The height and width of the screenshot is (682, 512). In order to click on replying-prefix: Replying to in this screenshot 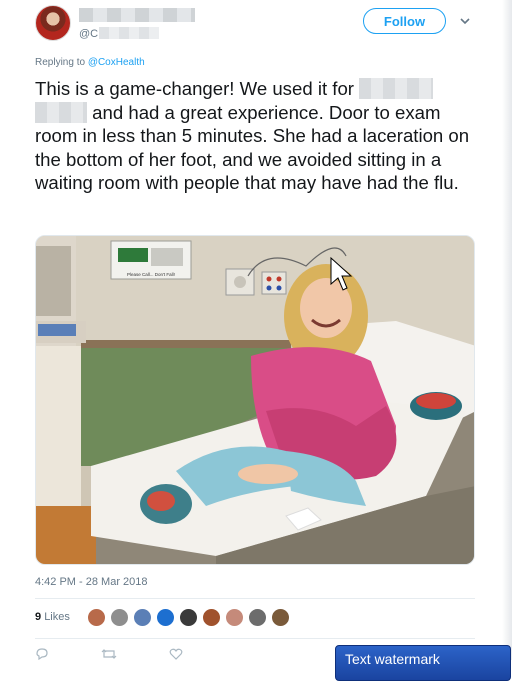, I will do `click(60, 62)`.